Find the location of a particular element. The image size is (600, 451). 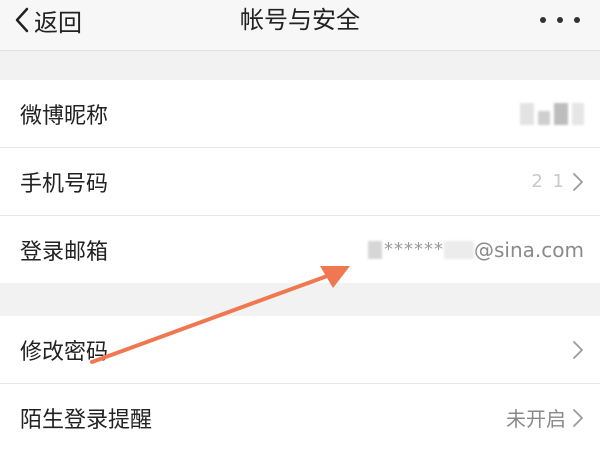

row-login-email: 登录邮箱 ****** @sina.com is located at coordinates (300, 249).